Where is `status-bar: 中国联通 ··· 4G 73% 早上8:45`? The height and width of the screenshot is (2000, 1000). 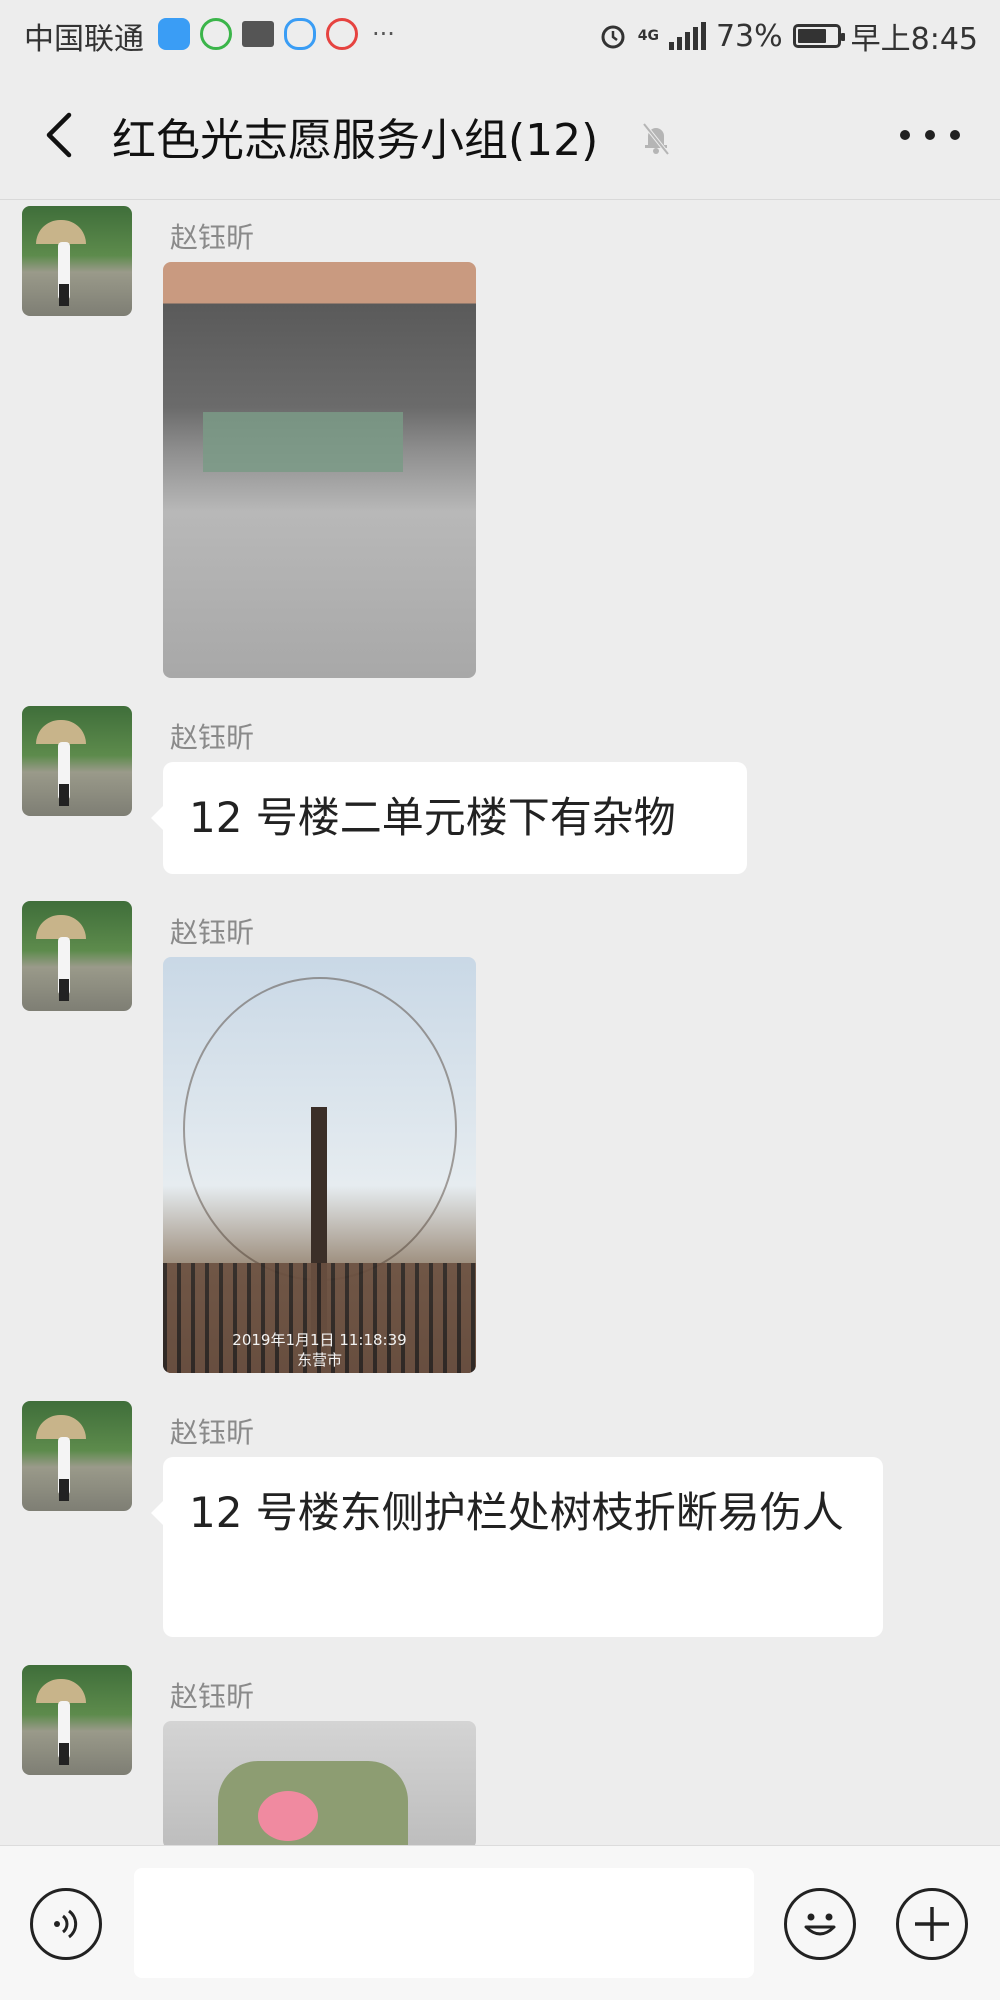
status-bar: 中国联通 ··· 4G 73% 早上8:45 is located at coordinates (500, 35).